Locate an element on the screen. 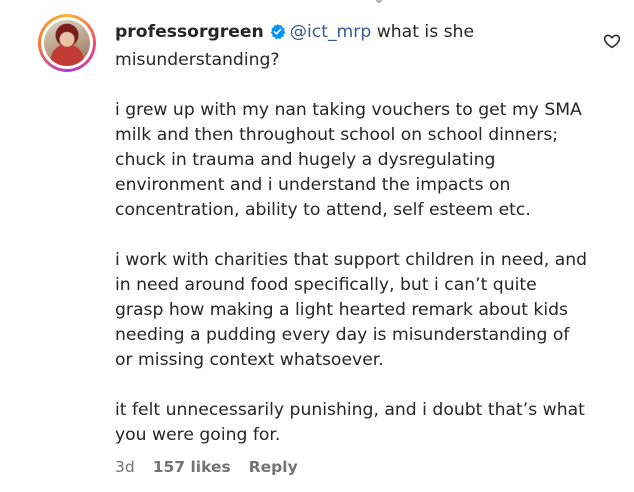 This screenshot has width=634, height=492. avatar is located at coordinates (67, 43).